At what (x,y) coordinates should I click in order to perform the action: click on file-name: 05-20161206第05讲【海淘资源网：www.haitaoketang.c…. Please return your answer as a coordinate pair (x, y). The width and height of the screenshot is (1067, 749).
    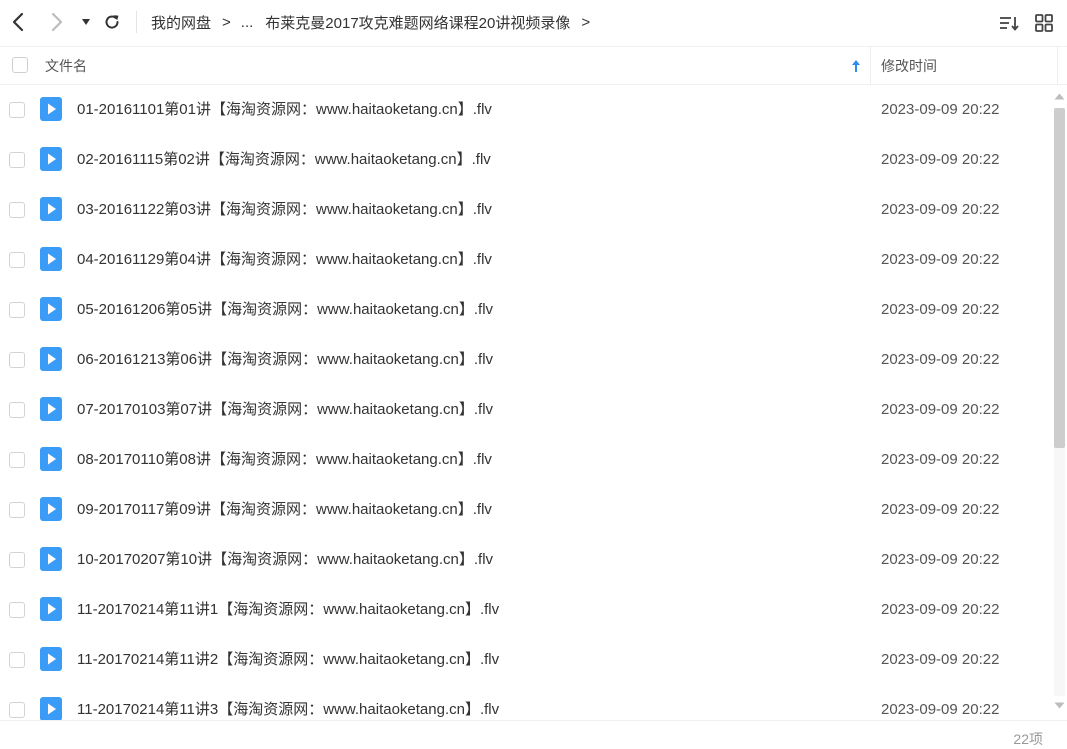
    Looking at the image, I should click on (285, 310).